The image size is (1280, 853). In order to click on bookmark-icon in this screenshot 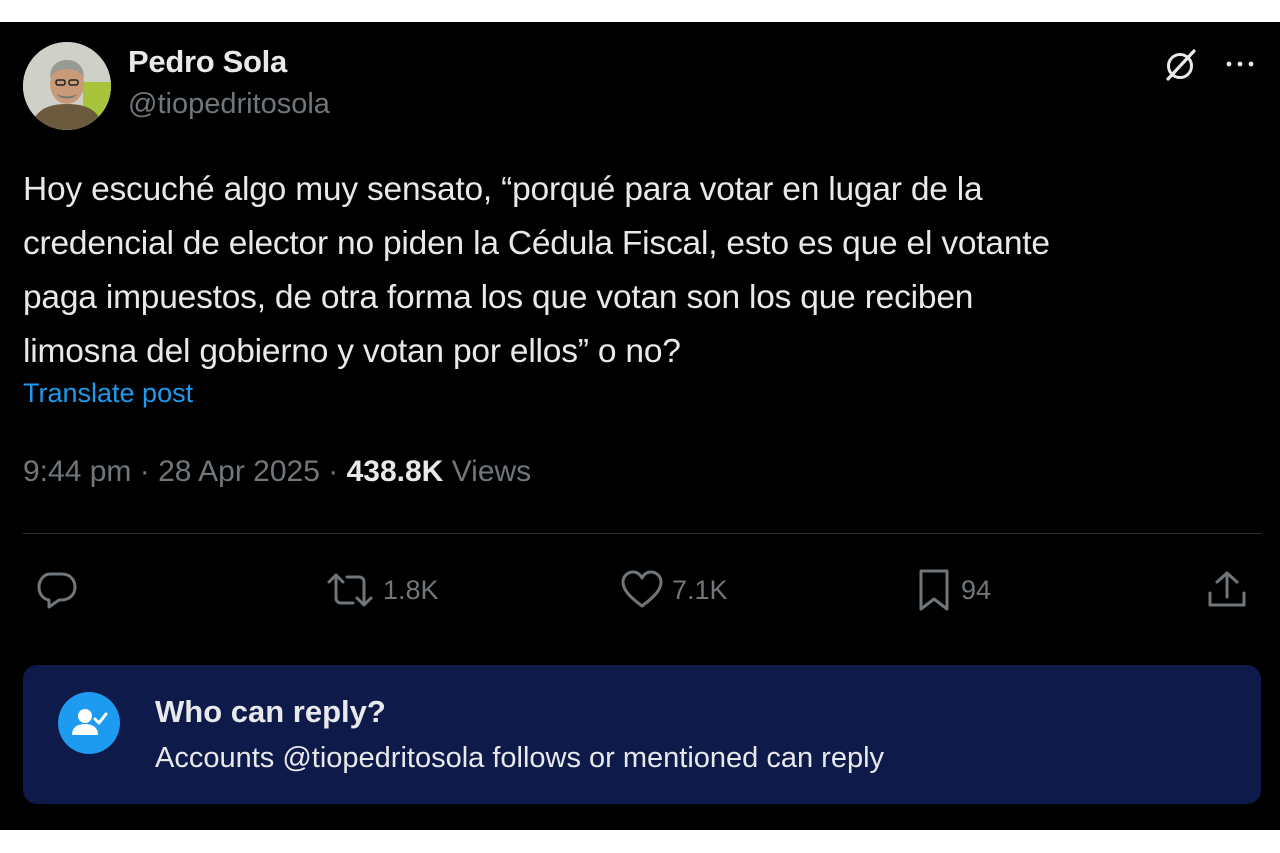, I will do `click(934, 590)`.